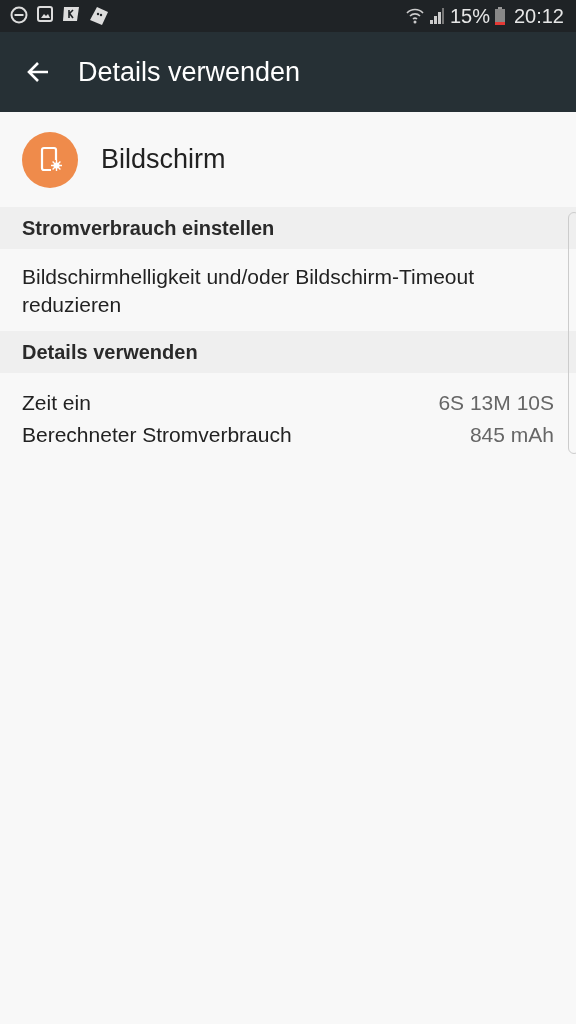 Image resolution: width=576 pixels, height=1024 pixels. Describe the element at coordinates (19, 15) in the screenshot. I see `do-not-disturb-icon` at that location.